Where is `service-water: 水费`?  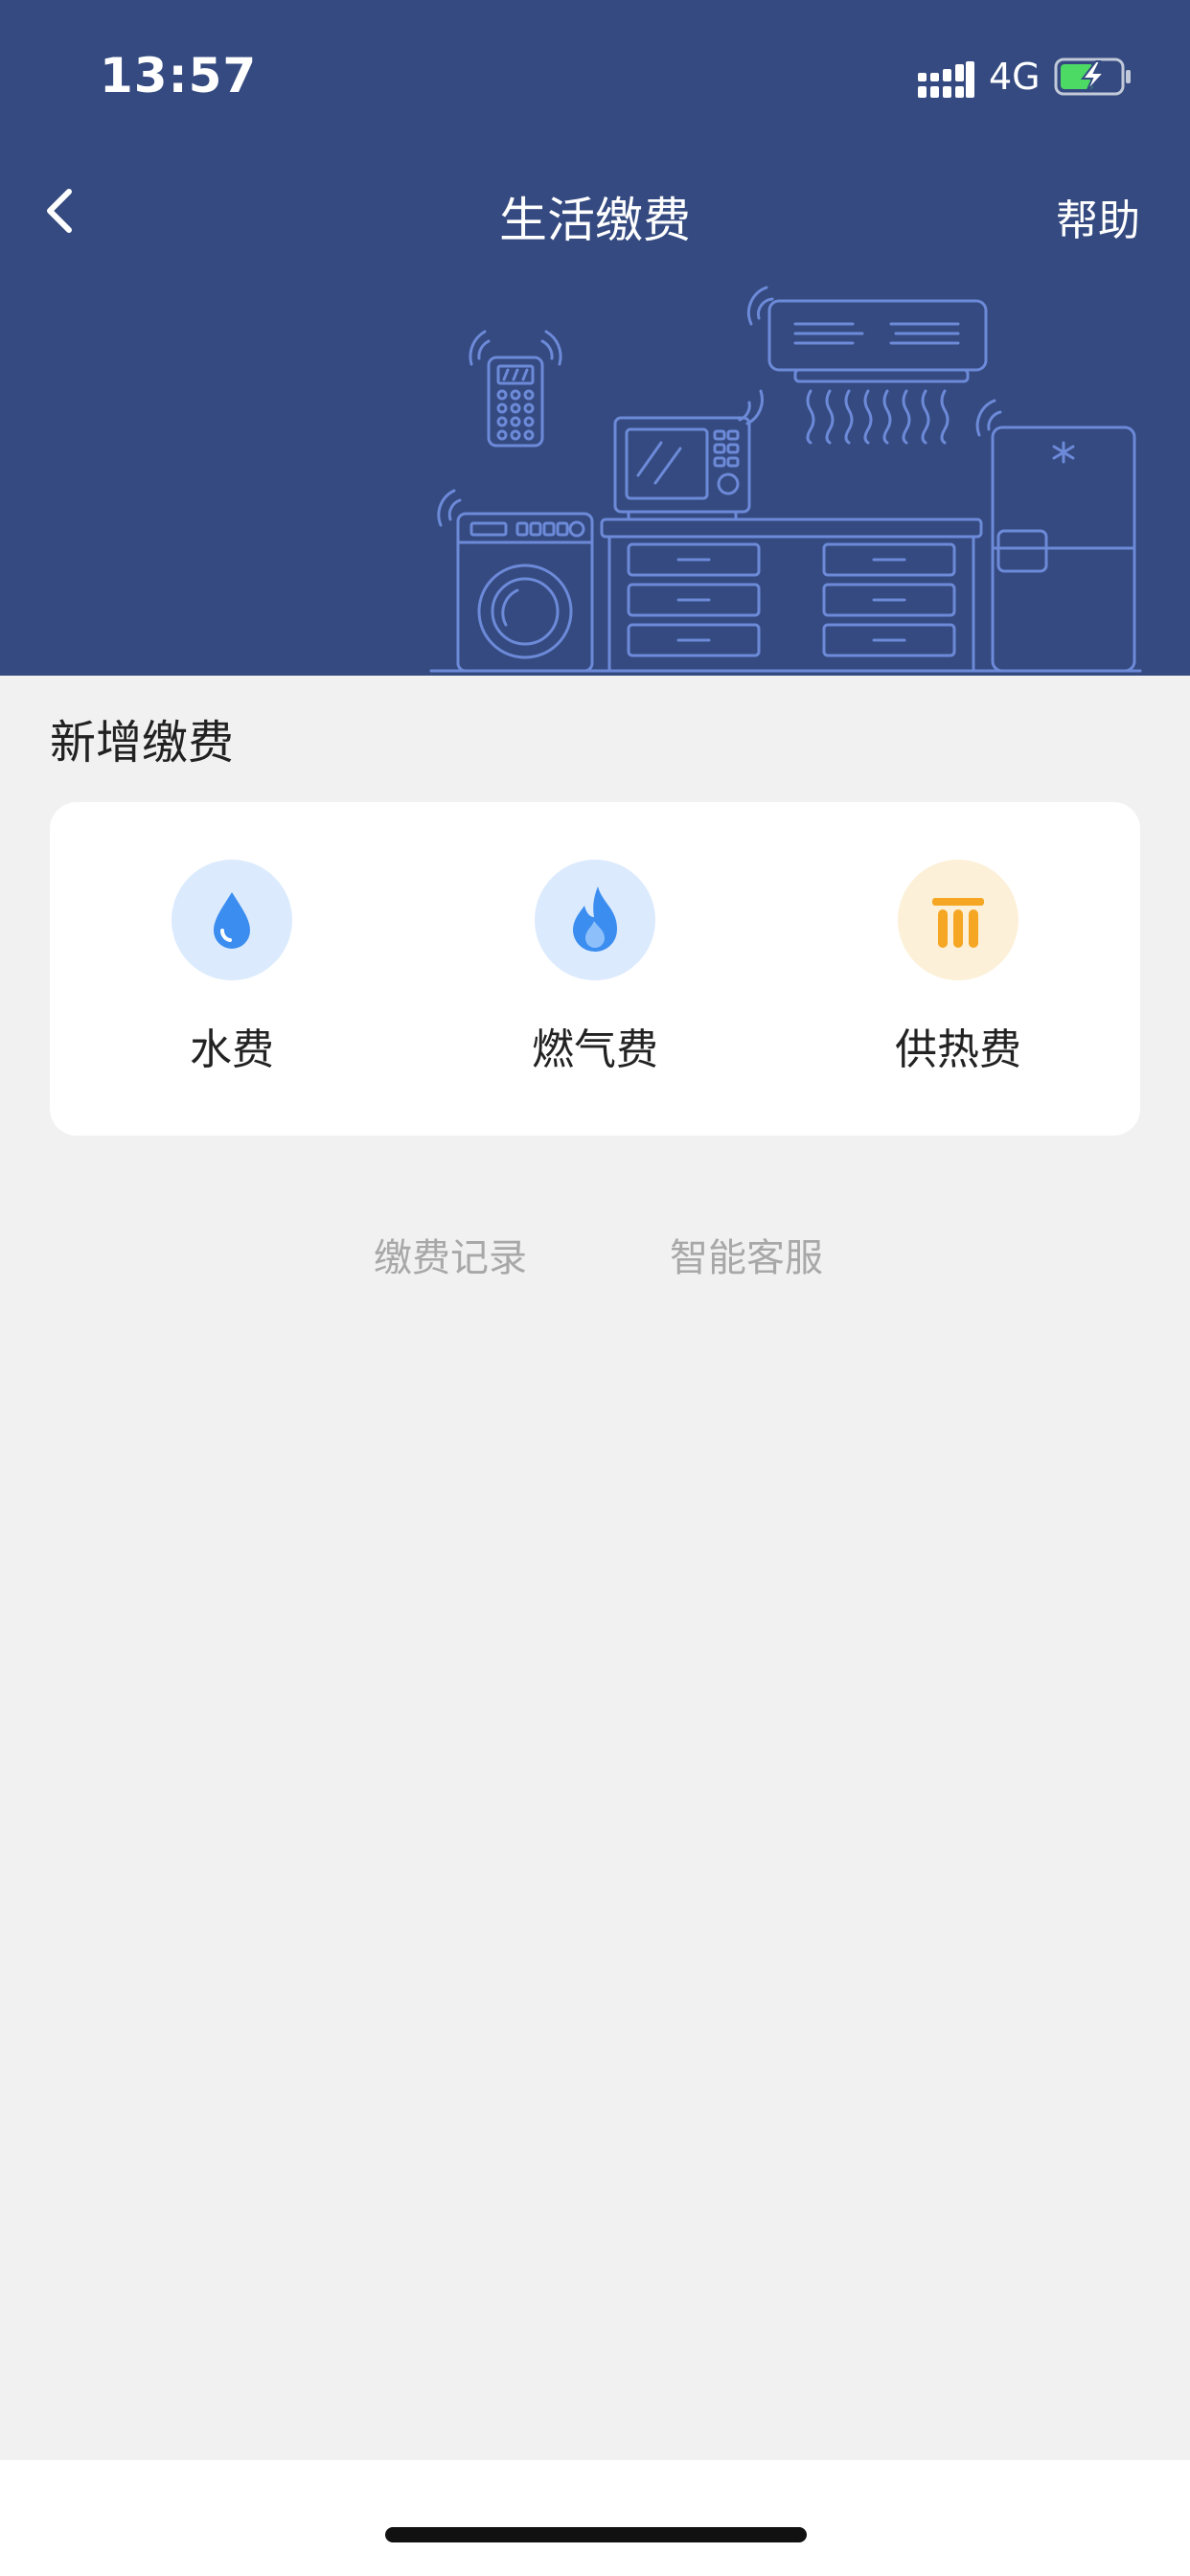 service-water: 水费 is located at coordinates (232, 969).